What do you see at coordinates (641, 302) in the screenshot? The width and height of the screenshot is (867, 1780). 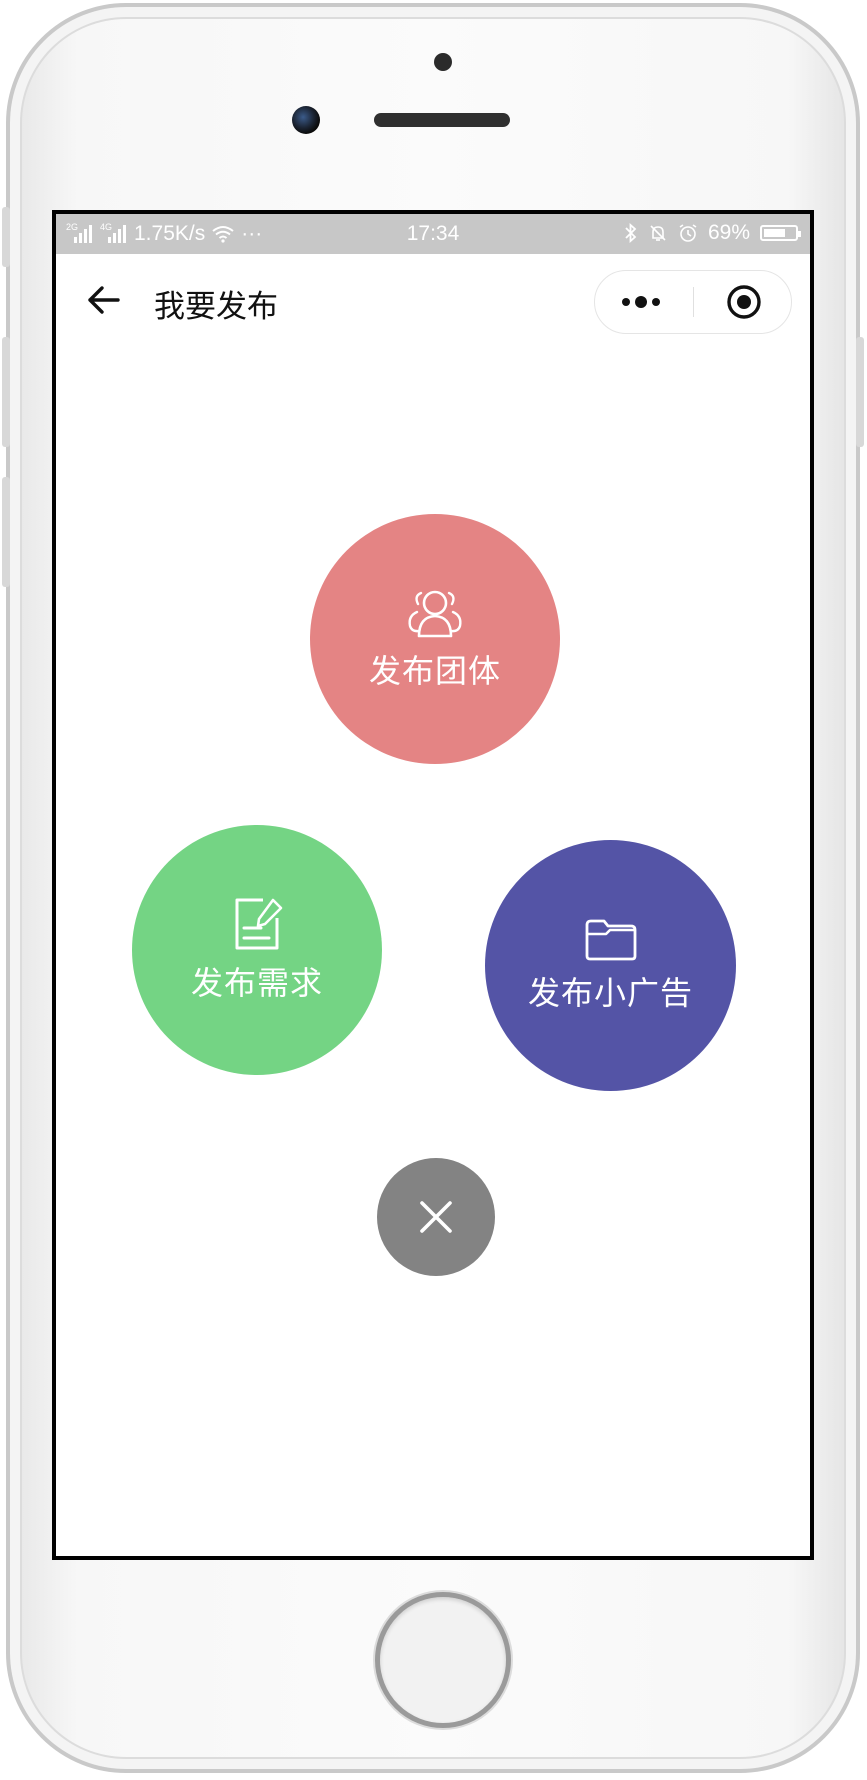 I see `more-dots-icon` at bounding box center [641, 302].